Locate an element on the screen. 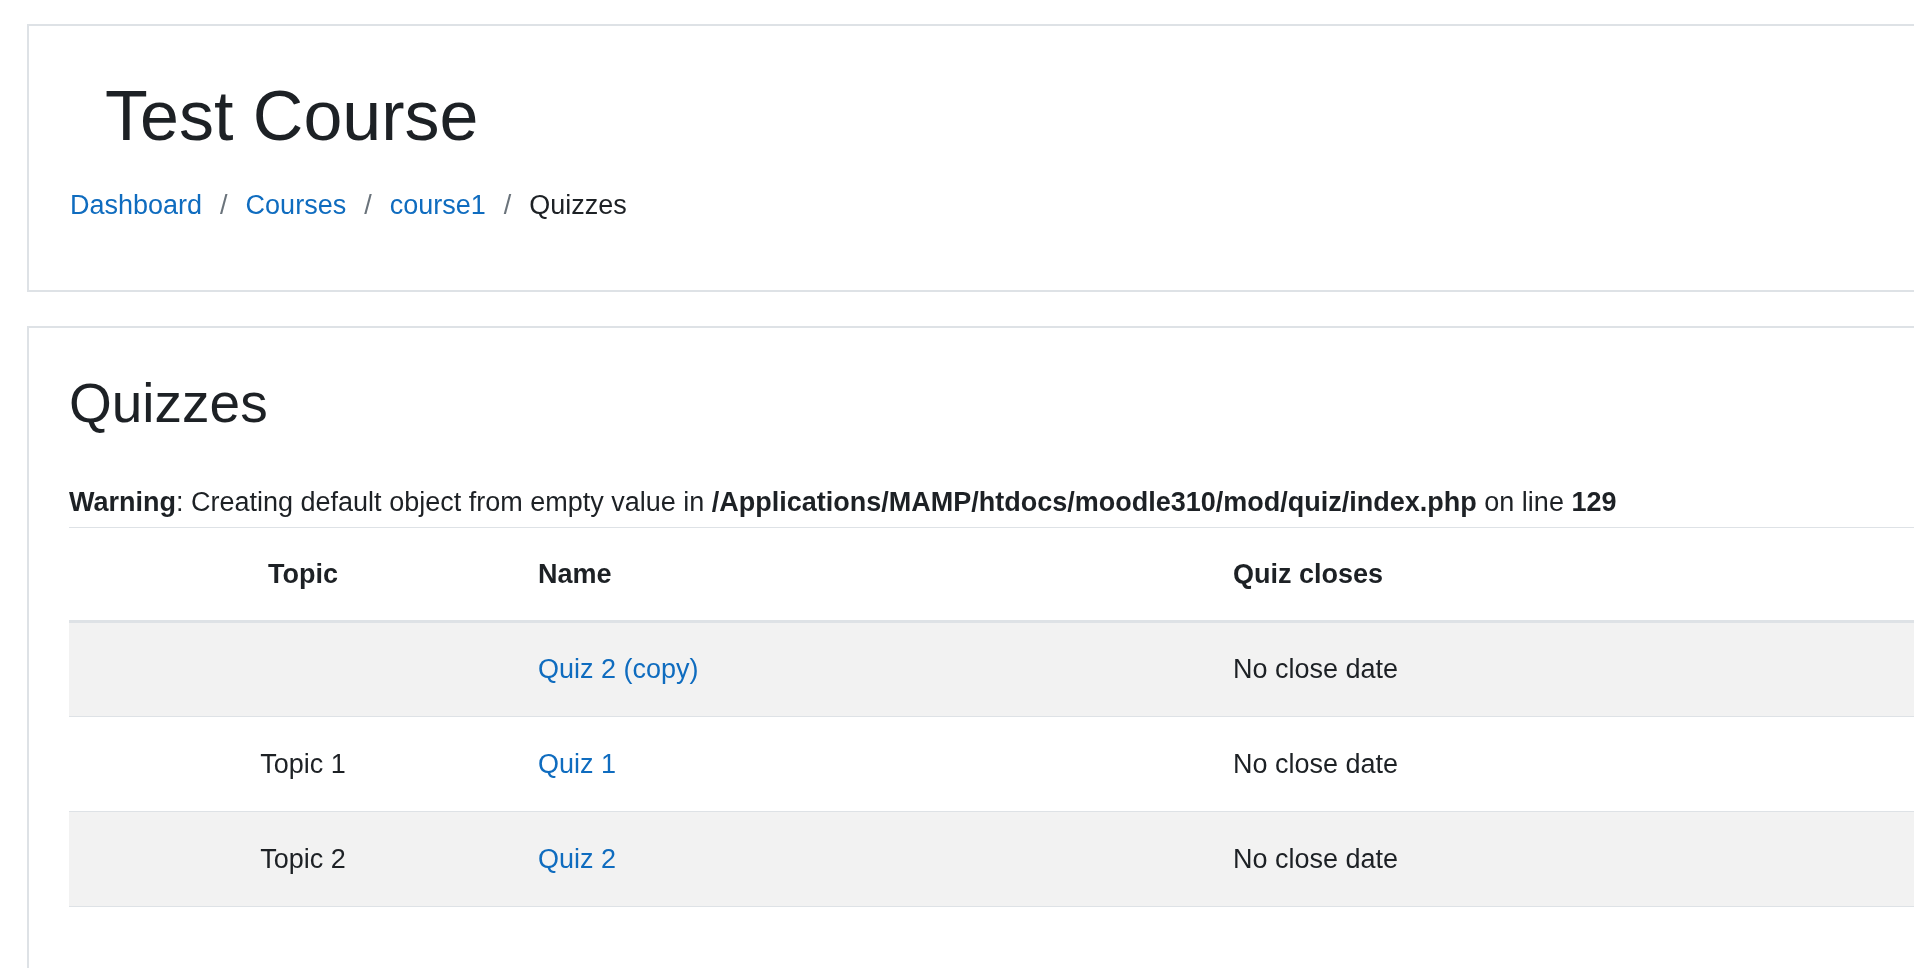  column-header: Name is located at coordinates (575, 573).